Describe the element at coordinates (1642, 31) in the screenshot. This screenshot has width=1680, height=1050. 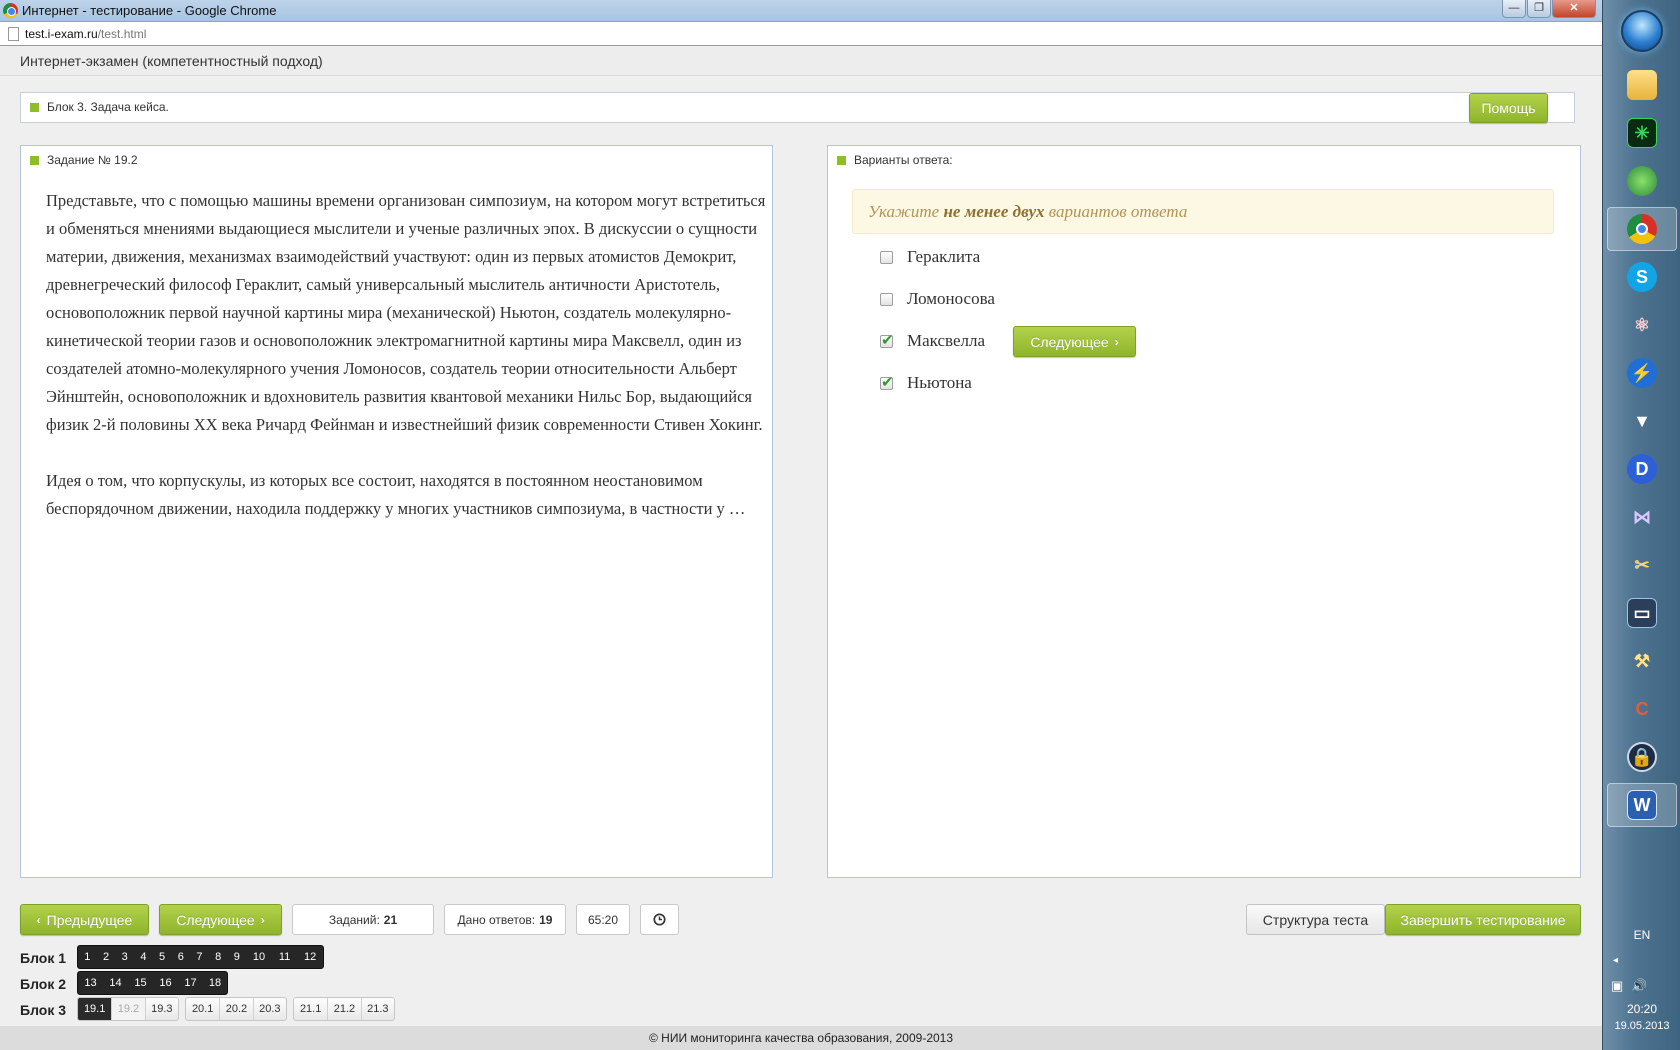
I see `windows-start-icon` at that location.